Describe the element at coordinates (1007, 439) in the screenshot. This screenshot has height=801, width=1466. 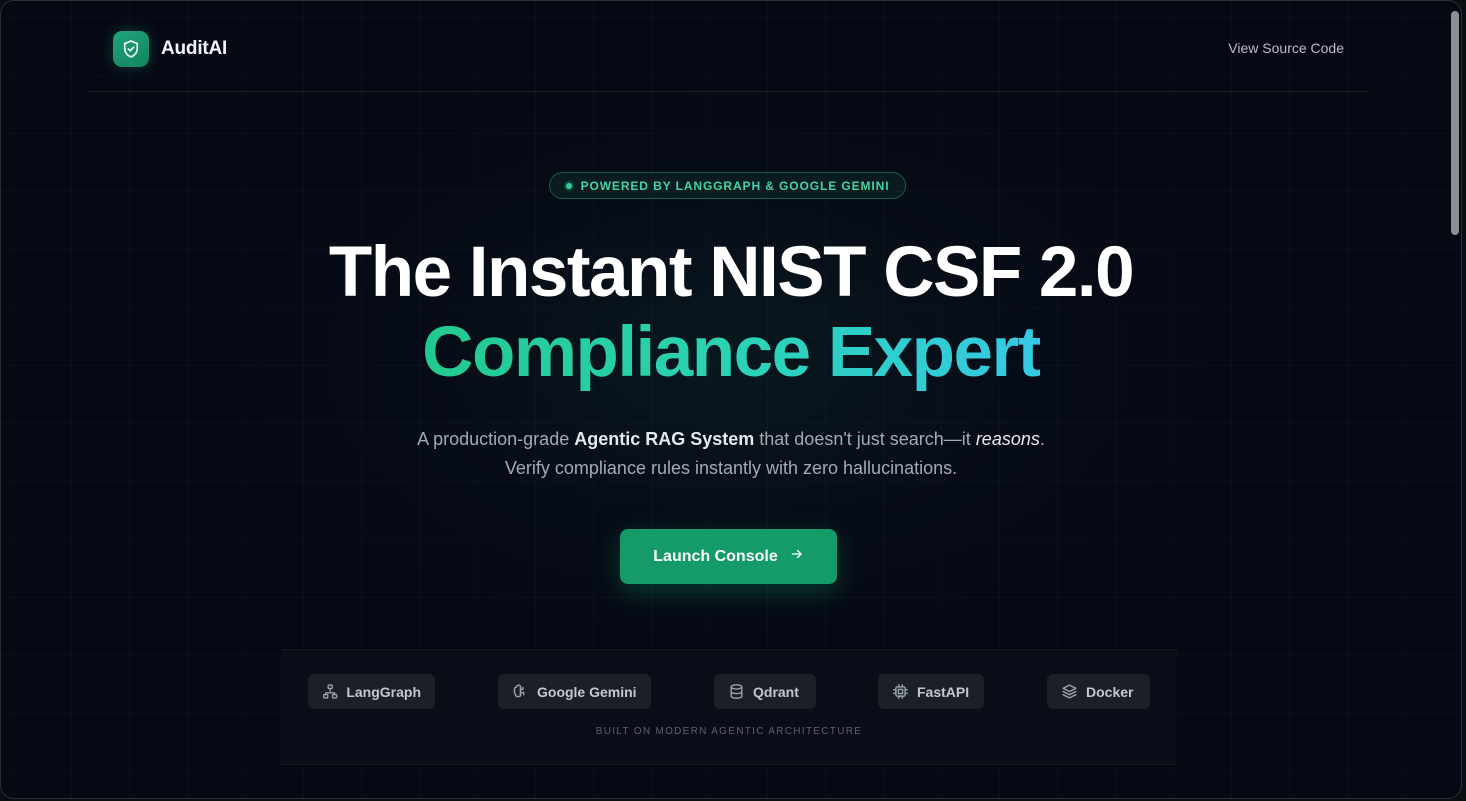
I see `subtitle-italic: reasons` at that location.